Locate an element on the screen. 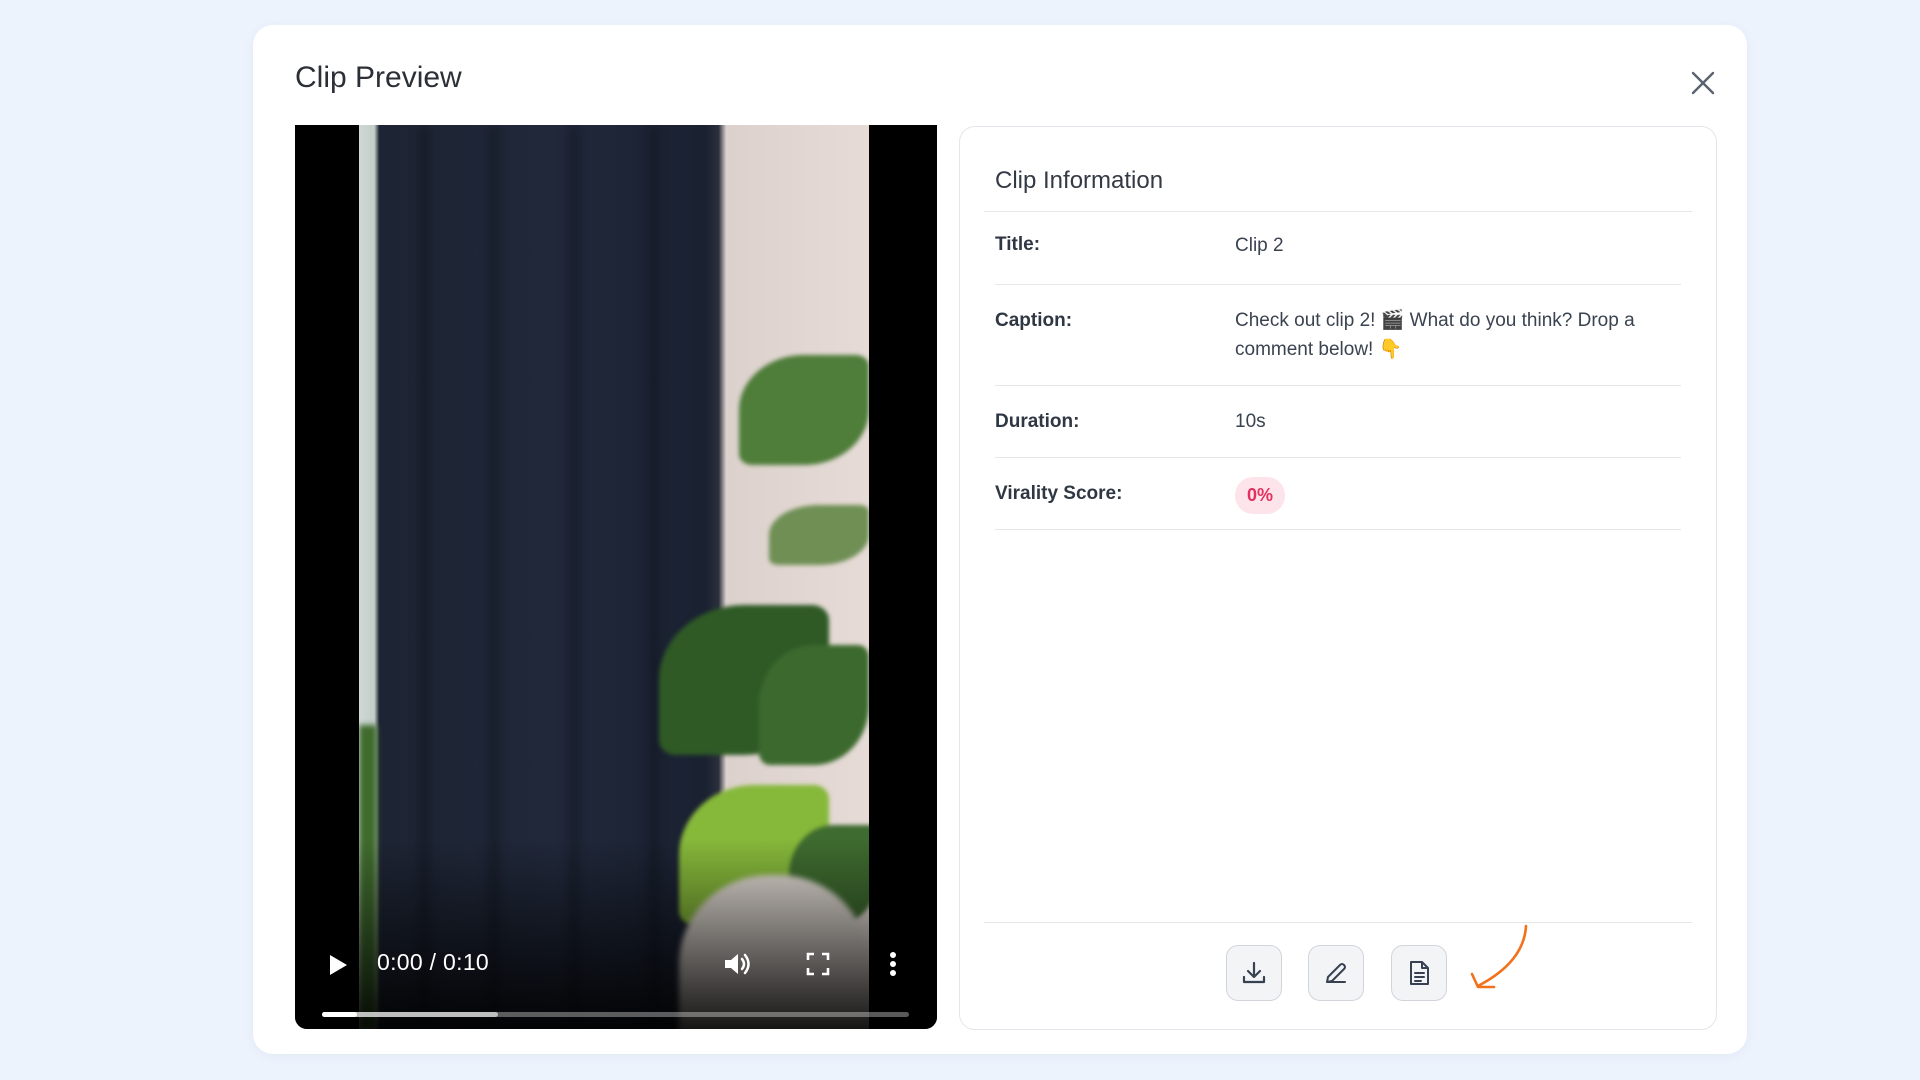 The image size is (1920, 1080). volume-icon is located at coordinates (737, 964).